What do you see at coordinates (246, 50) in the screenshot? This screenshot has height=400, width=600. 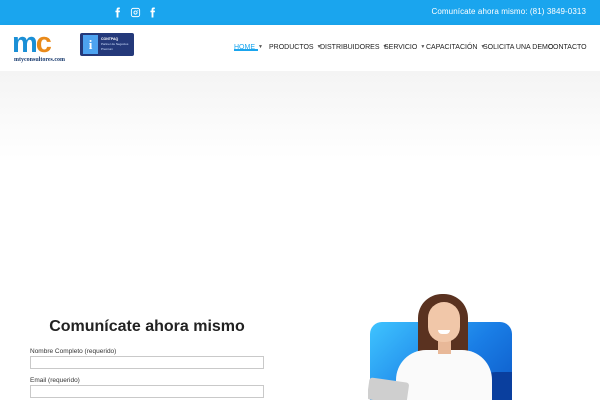 I see `nav-active-underline` at bounding box center [246, 50].